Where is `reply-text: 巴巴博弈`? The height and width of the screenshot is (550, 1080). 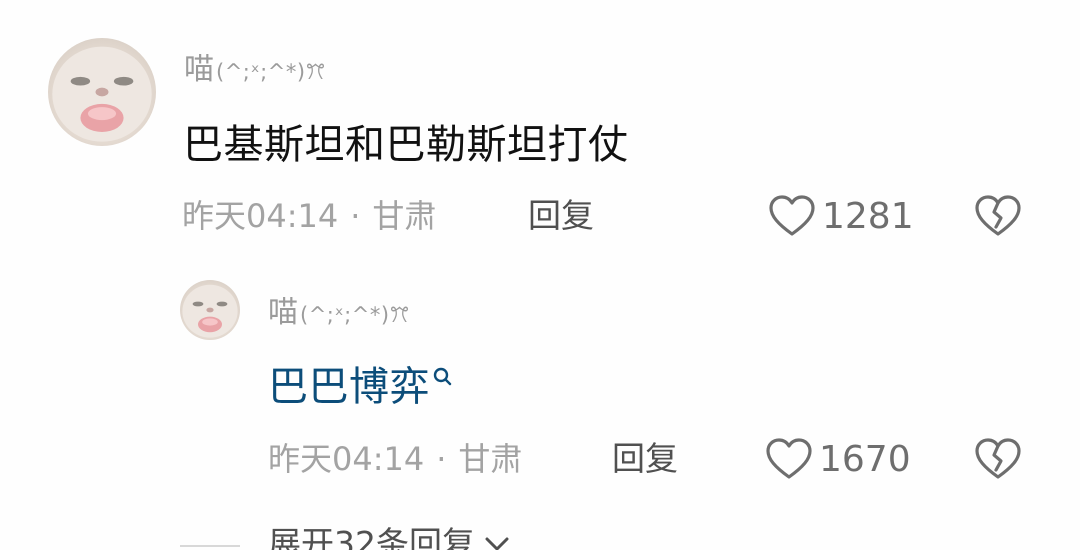
reply-text: 巴巴博弈 is located at coordinates (361, 387).